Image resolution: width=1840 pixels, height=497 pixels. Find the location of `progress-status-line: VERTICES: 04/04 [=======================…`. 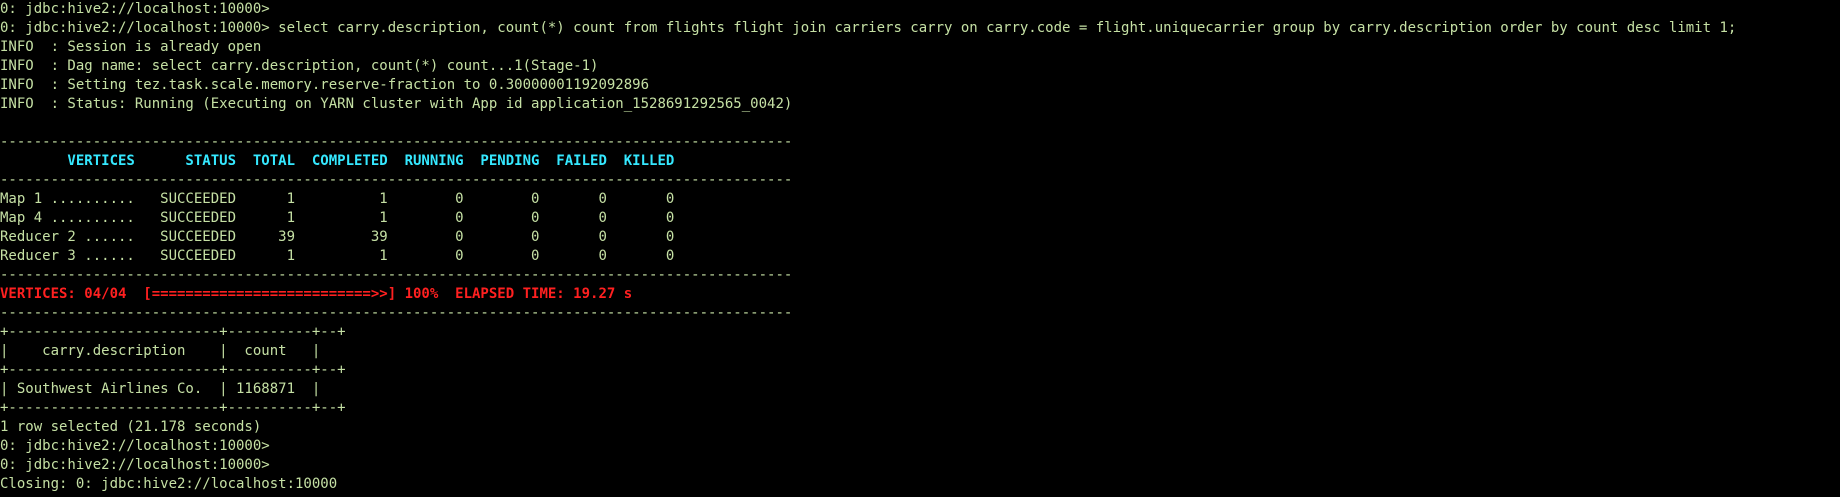

progress-status-line: VERTICES: 04/04 [=======================… is located at coordinates (316, 294).